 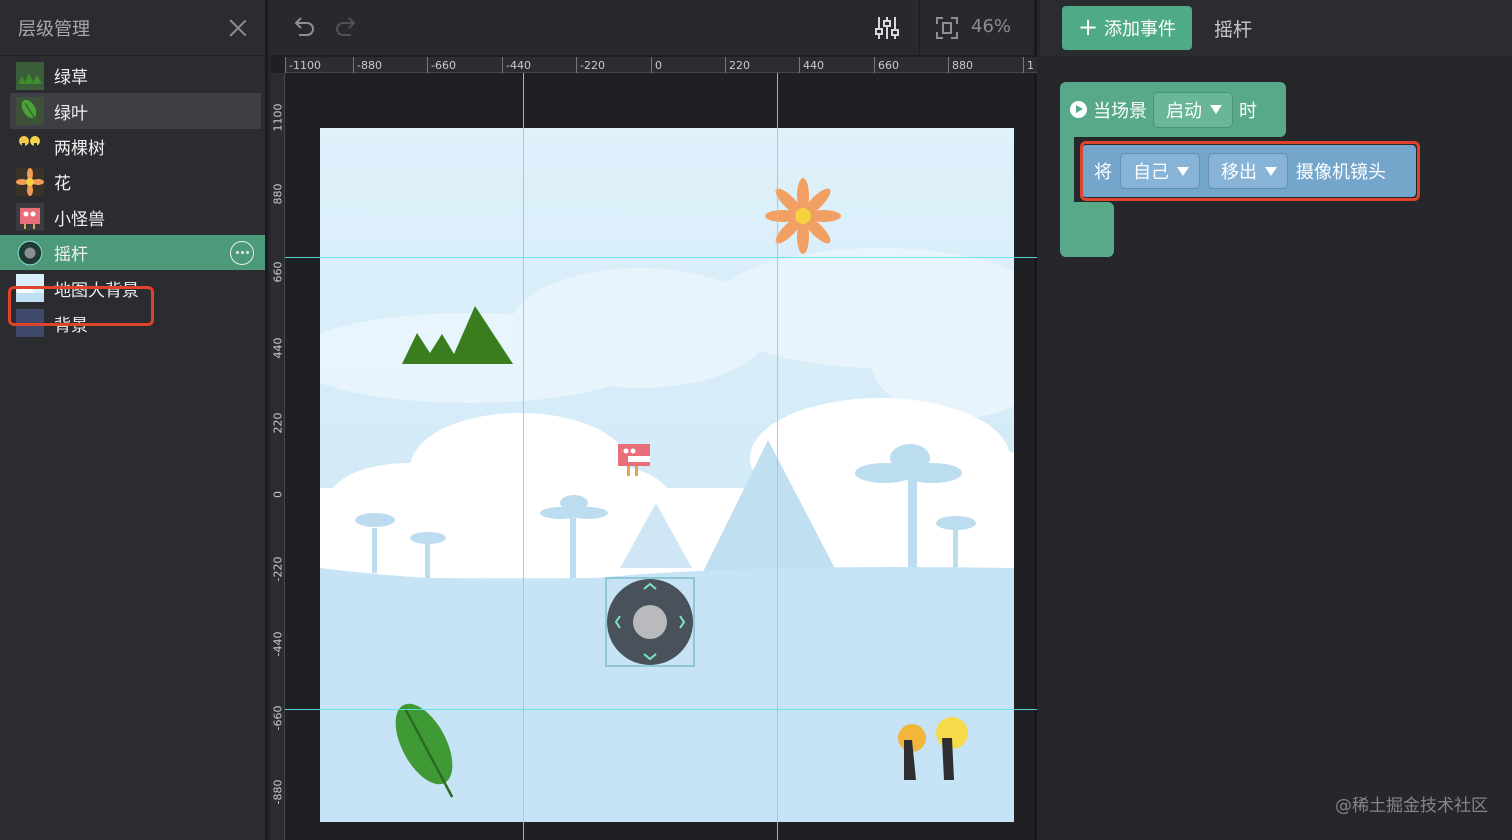 I want to click on hat-block-prefix: 当场景, so click(x=1120, y=111).